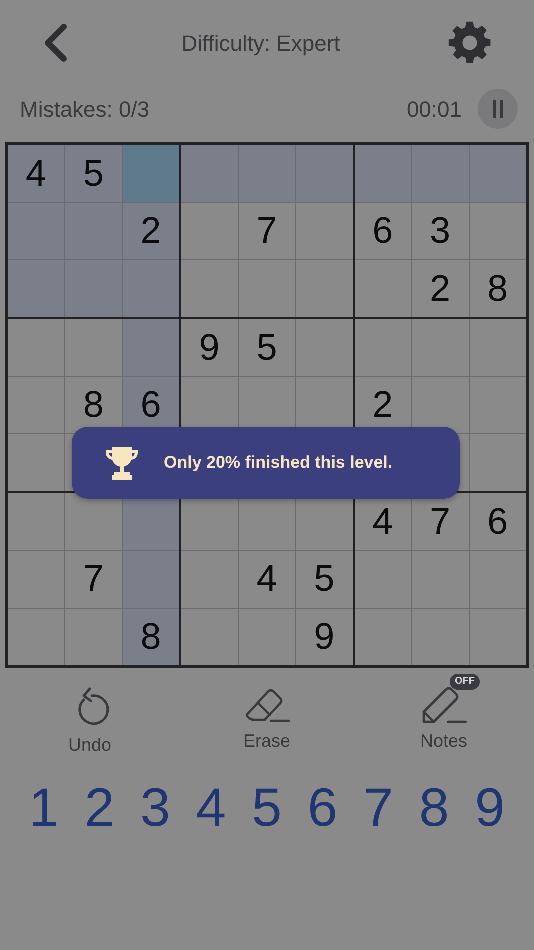 The width and height of the screenshot is (534, 950). Describe the element at coordinates (267, 808) in the screenshot. I see `number-key: 5` at that location.